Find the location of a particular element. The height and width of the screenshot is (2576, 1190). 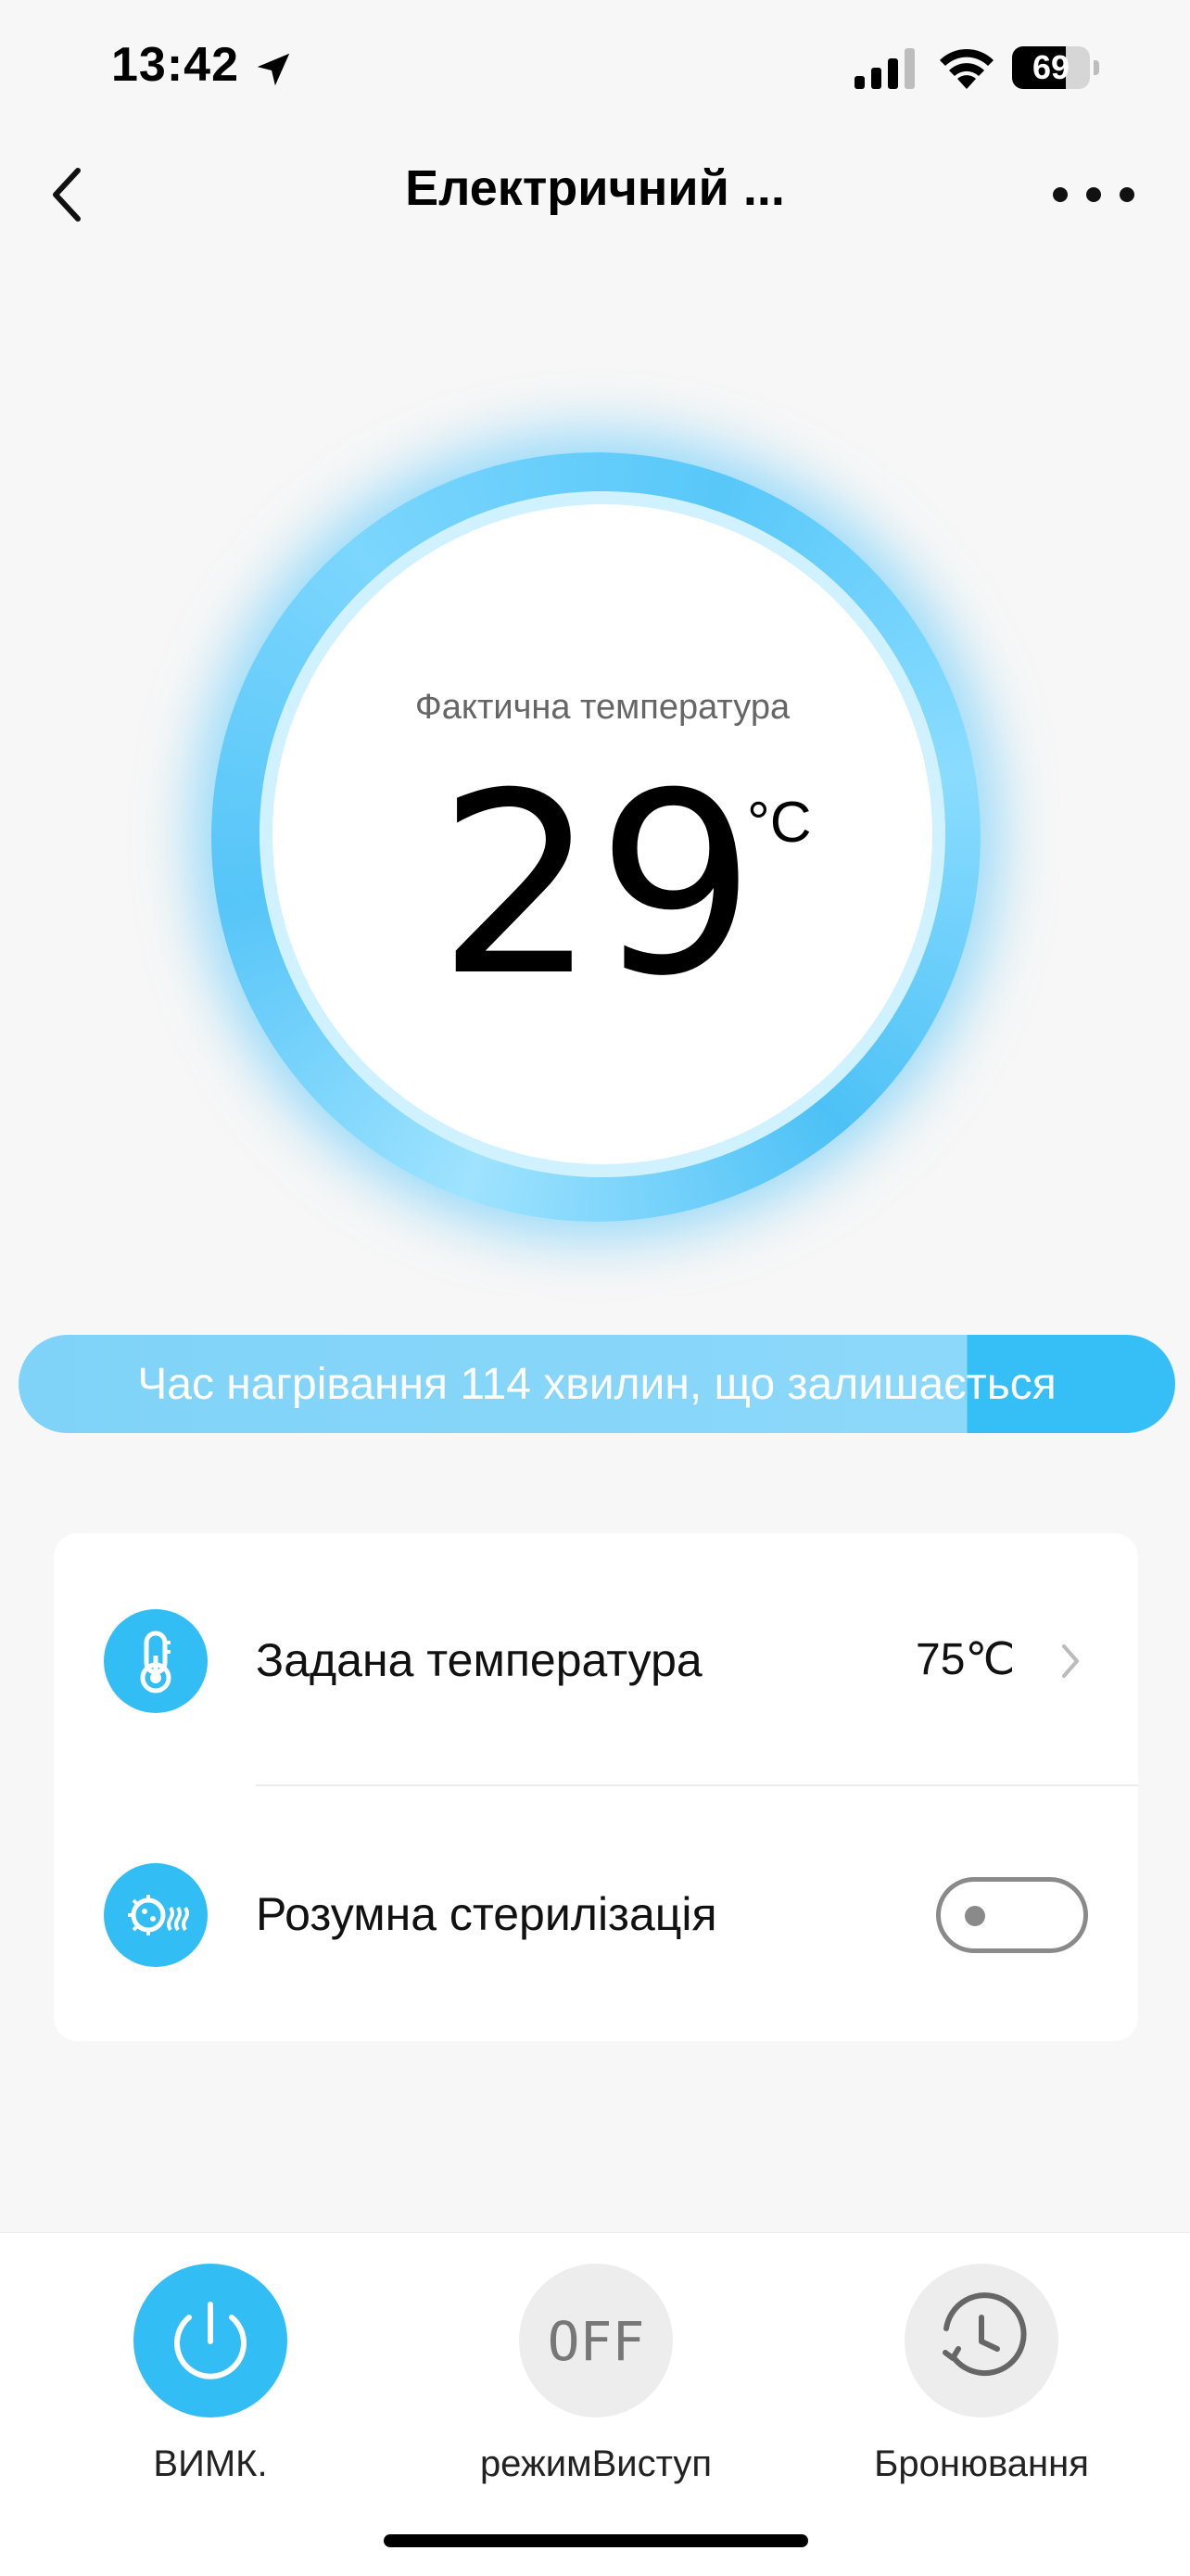

more-options-button is located at coordinates (1093, 194).